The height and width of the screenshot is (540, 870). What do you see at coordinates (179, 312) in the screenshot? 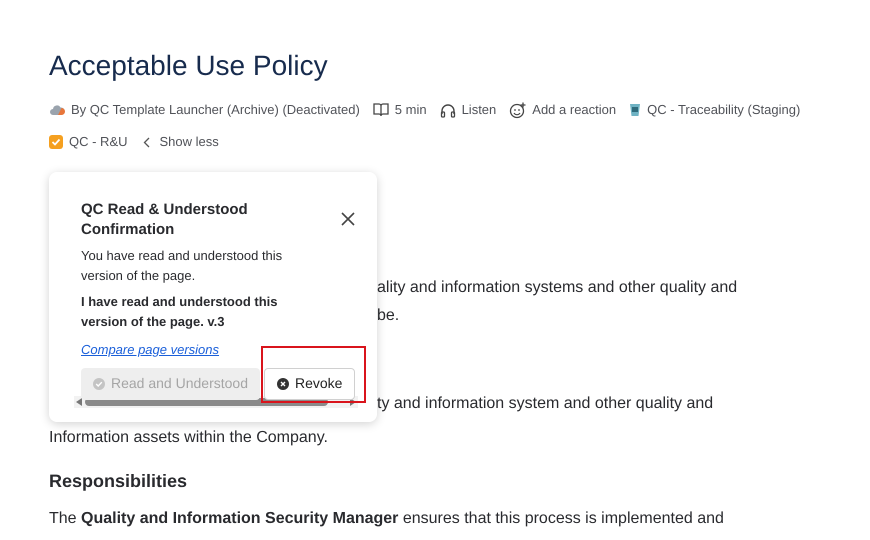
I see `popover-statement: I have read and understood this version of the page. v.3` at bounding box center [179, 312].